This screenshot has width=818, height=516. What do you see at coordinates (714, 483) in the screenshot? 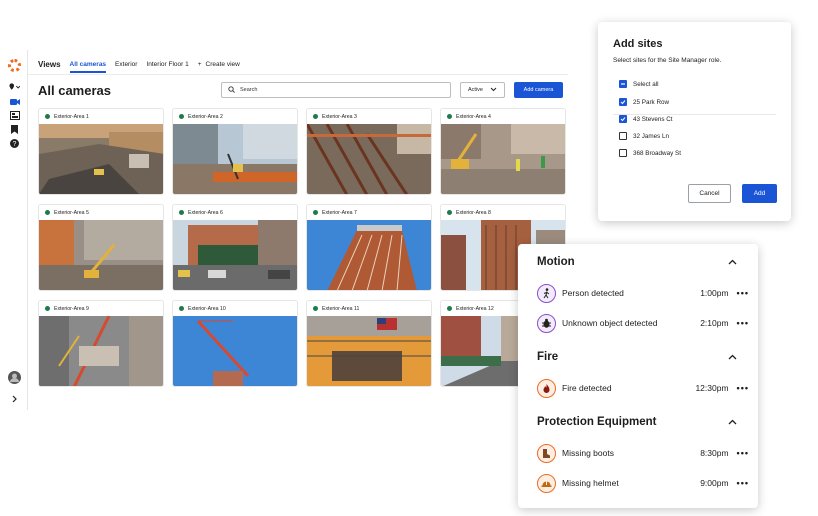
I see `event-time: 9:00pm` at bounding box center [714, 483].